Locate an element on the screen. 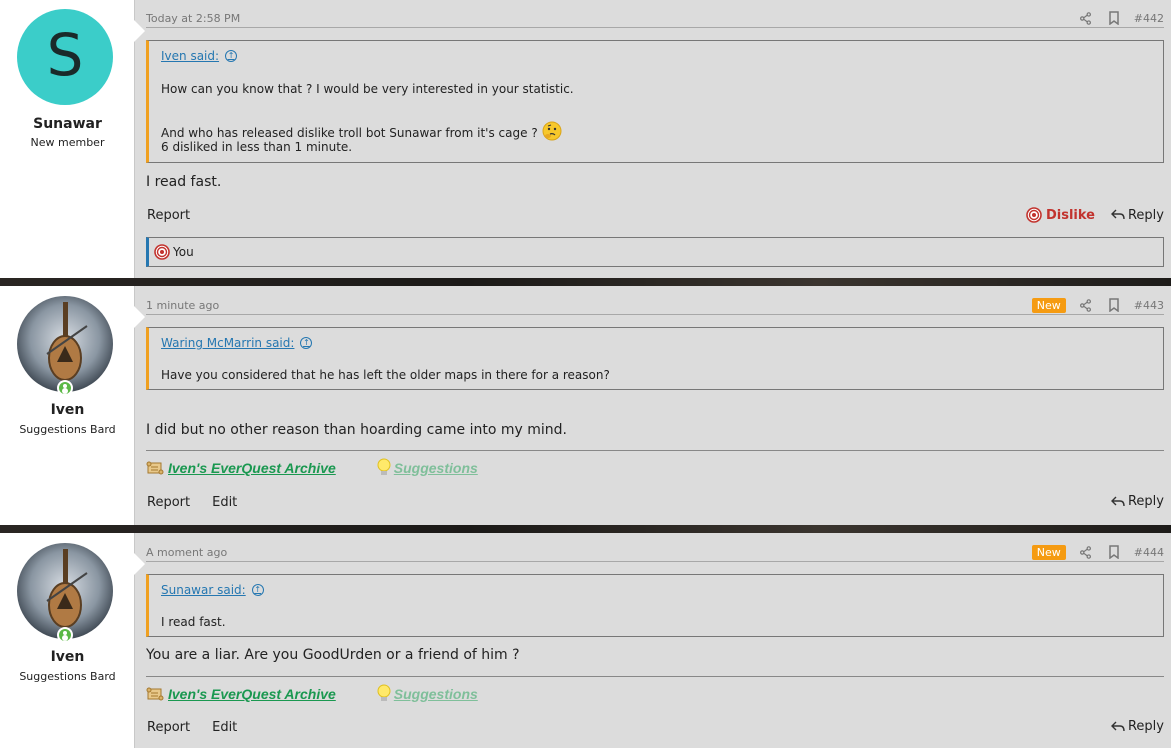  quote-author-link: Iven said: ↑ is located at coordinates (199, 56).